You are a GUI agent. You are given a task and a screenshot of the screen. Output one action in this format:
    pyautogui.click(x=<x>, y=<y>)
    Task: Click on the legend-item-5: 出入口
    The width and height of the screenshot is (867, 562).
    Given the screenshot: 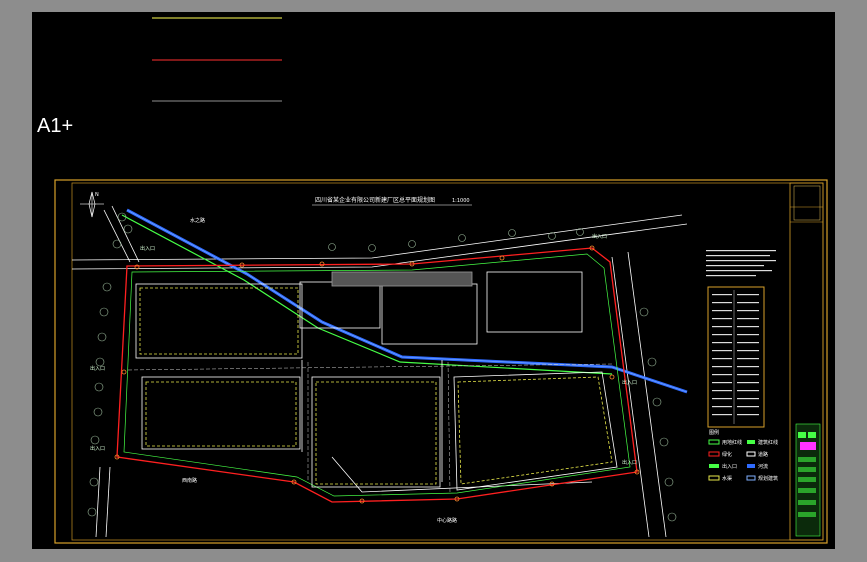 What is the action you would take?
    pyautogui.click(x=729, y=466)
    